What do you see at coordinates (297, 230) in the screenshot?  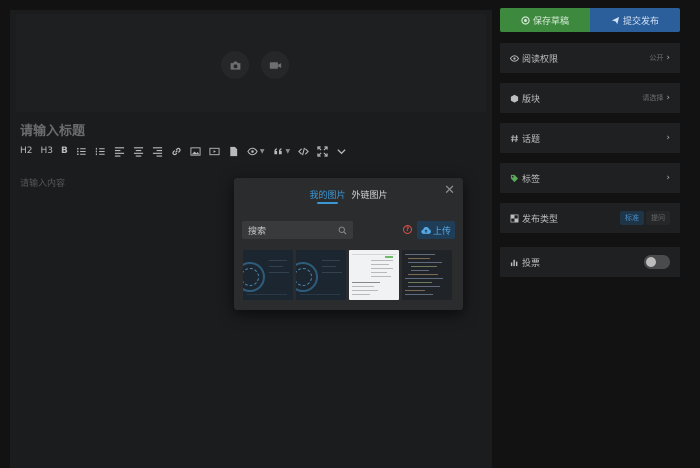 I see `image-search-input: 搜索` at bounding box center [297, 230].